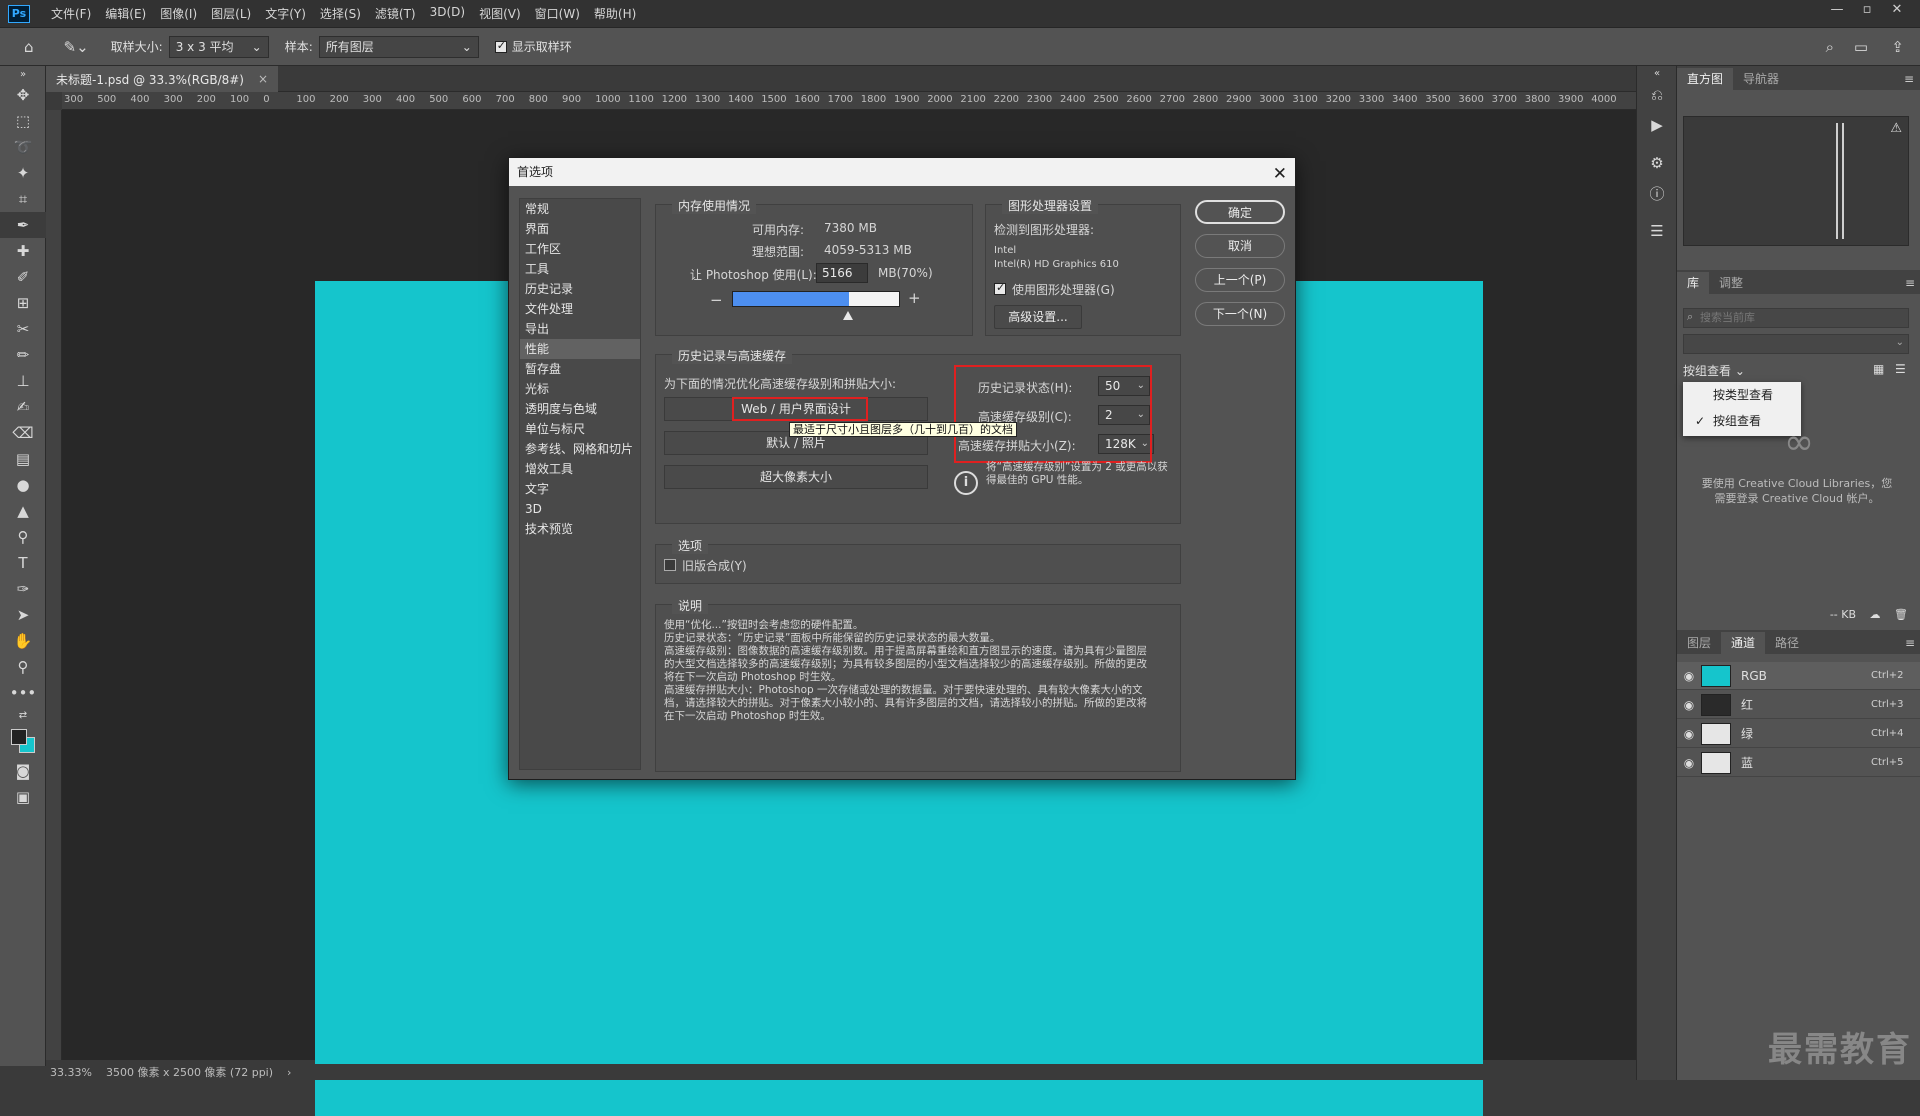 This screenshot has height=1116, width=1920. Describe the element at coordinates (29, 47) in the screenshot. I see `home-icon: ⌂` at that location.